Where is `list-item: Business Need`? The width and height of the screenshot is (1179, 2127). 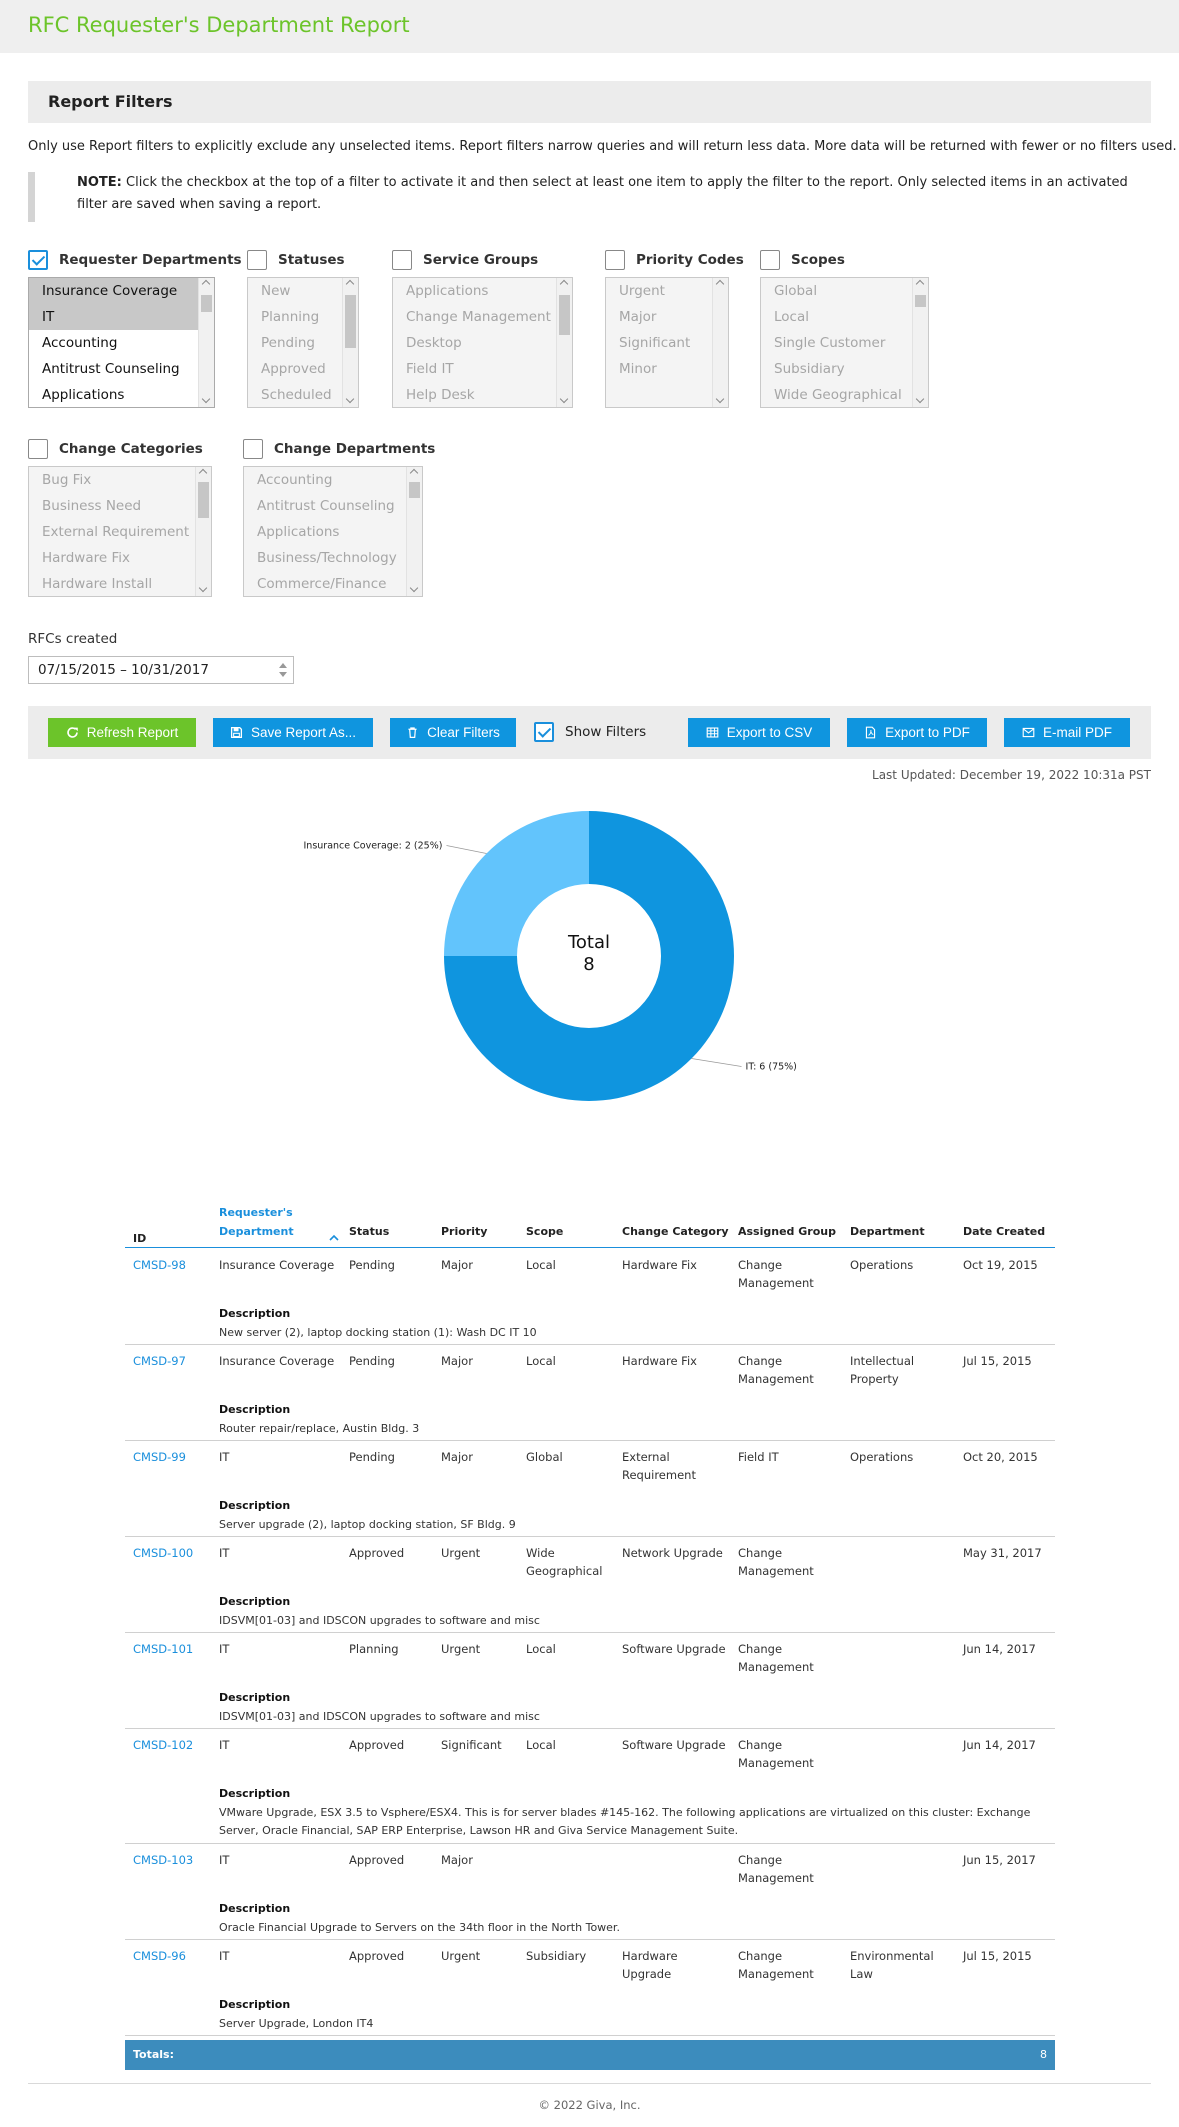
list-item: Business Need is located at coordinates (113, 506).